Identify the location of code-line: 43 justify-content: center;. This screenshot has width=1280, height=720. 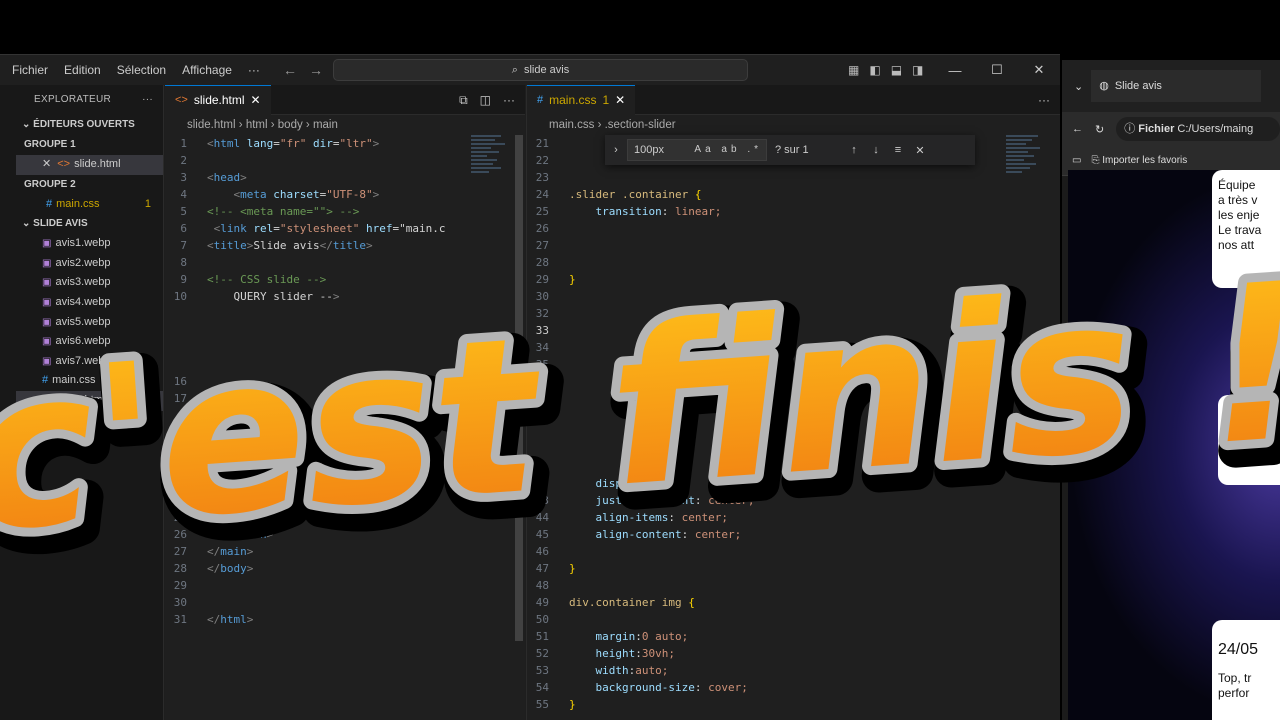
(793, 500).